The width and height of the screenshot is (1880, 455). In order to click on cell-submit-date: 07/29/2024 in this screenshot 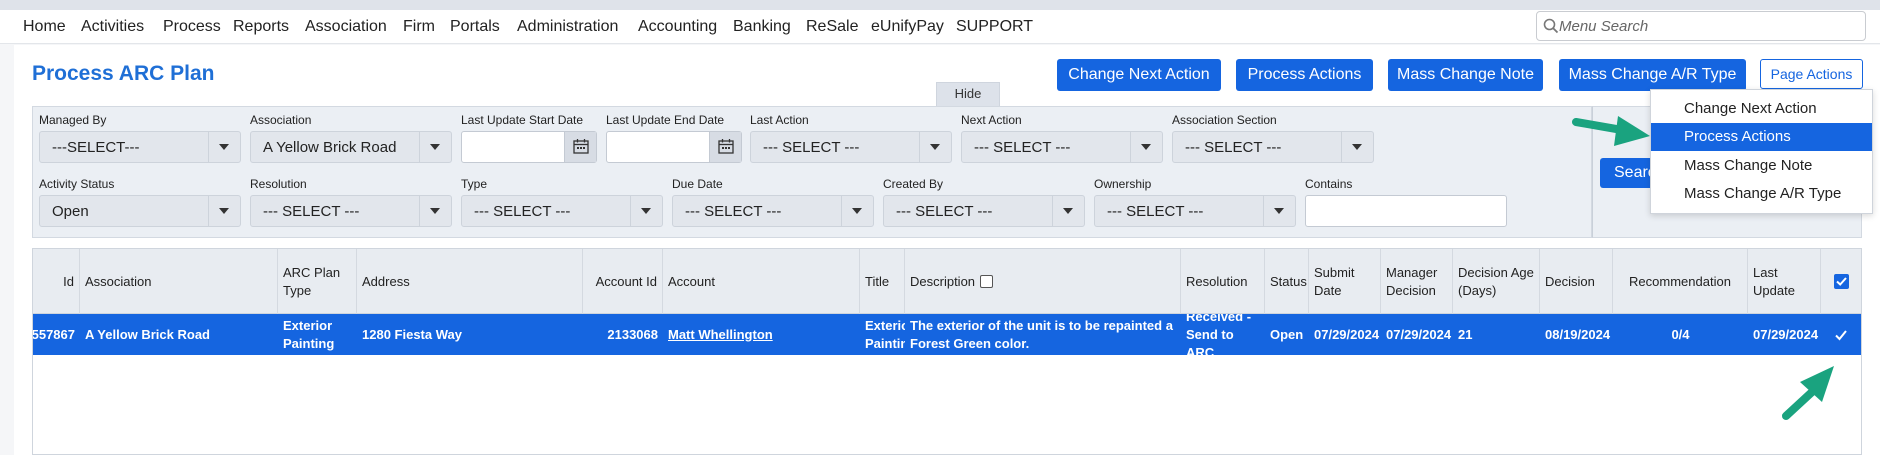, I will do `click(1347, 334)`.